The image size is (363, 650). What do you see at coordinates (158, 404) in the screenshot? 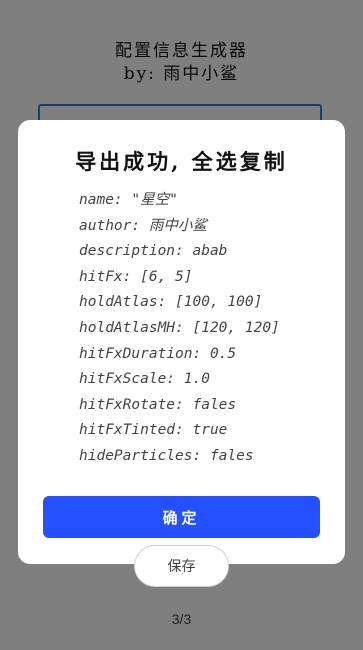
I see `config-line-hitfxrotate: hitFxRotate: fales` at bounding box center [158, 404].